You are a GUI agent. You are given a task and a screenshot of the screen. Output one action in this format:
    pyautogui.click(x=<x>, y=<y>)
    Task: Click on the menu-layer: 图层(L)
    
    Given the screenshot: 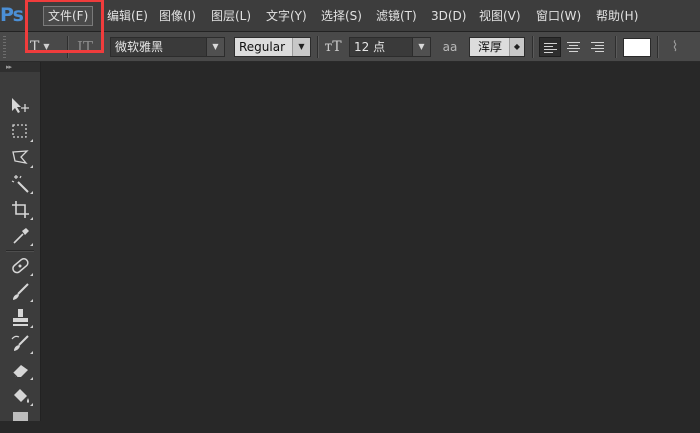 What is the action you would take?
    pyautogui.click(x=231, y=16)
    